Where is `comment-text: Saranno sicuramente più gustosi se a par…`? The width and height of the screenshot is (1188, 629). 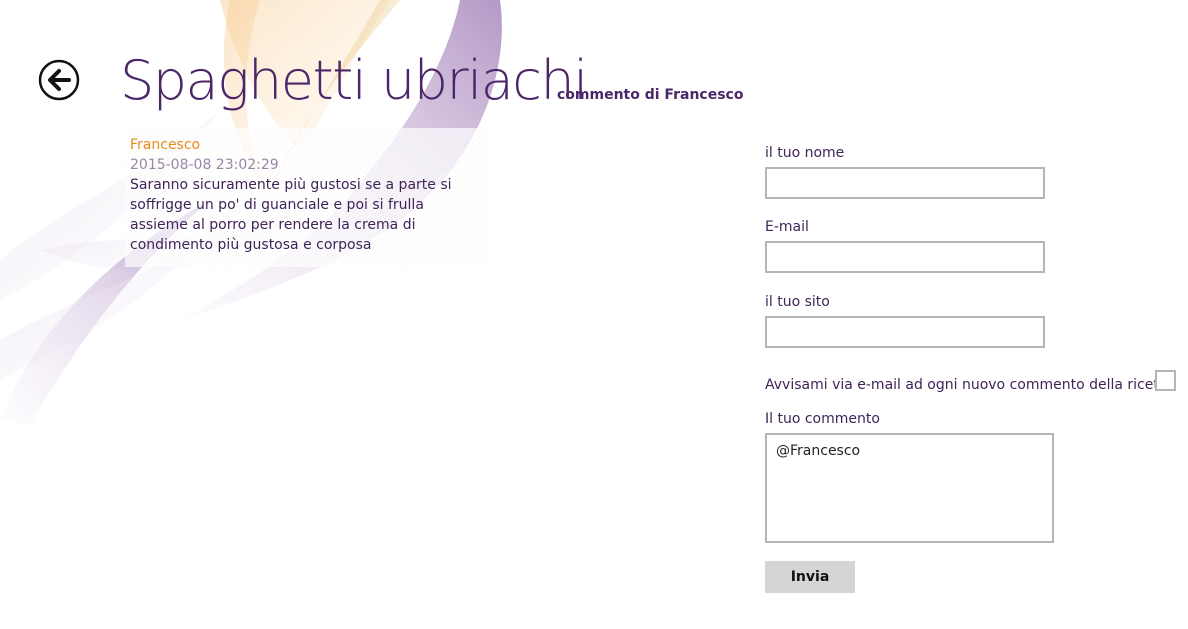
comment-text: Saranno sicuramente più gustosi se a par… is located at coordinates (291, 215).